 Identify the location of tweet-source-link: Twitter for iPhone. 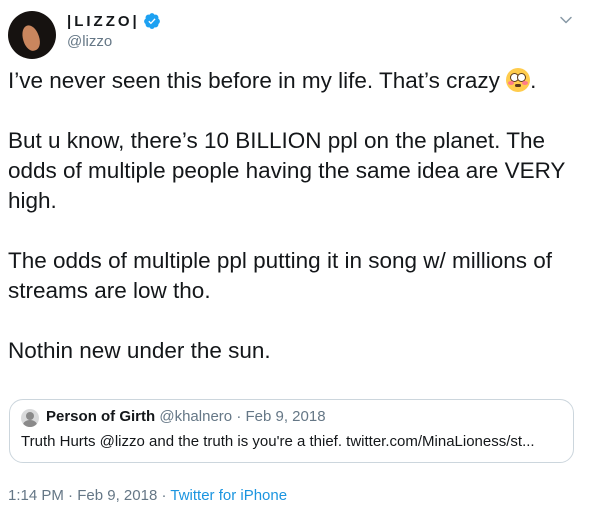
(228, 495).